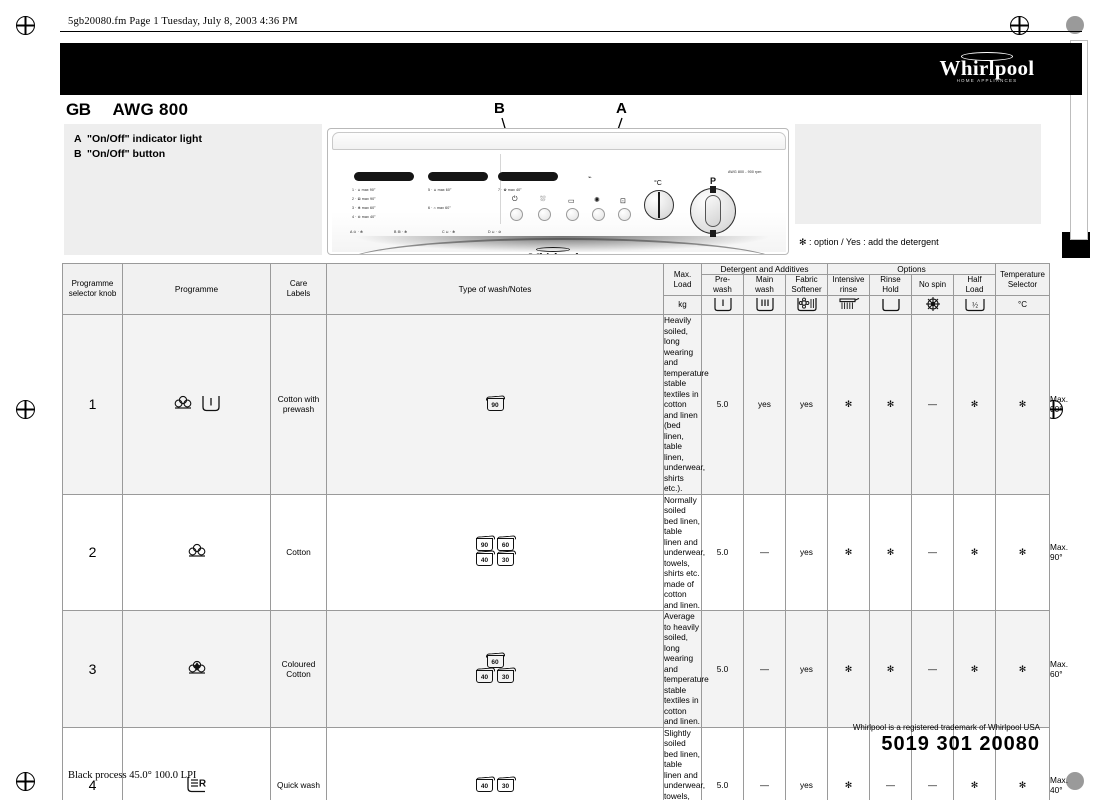 This screenshot has width=1096, height=800. What do you see at coordinates (364, 199) in the screenshot?
I see `drawer-text-2: 2 · ⊠ max 90°` at bounding box center [364, 199].